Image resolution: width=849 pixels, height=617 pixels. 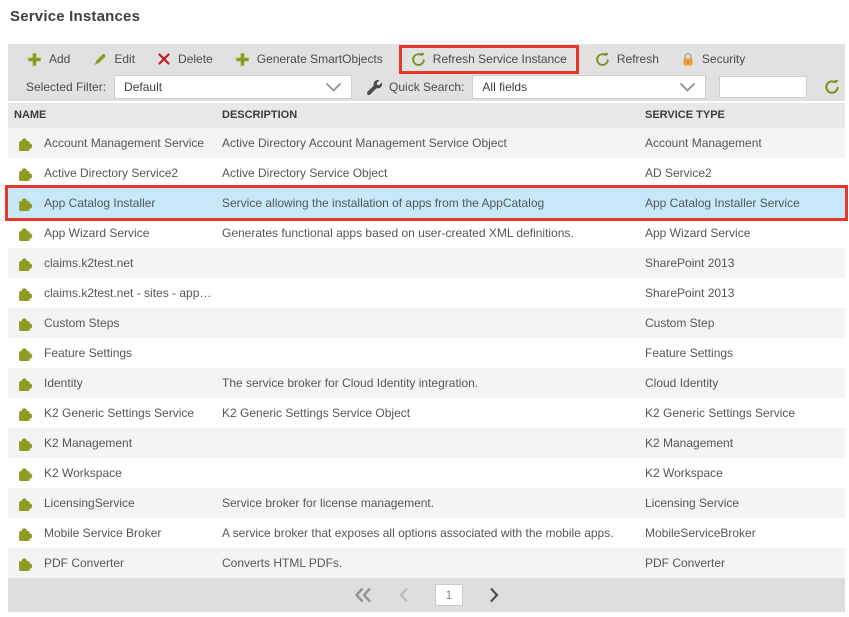 I want to click on table-row: claims.k2test.net SharePoint 2013, so click(x=426, y=263).